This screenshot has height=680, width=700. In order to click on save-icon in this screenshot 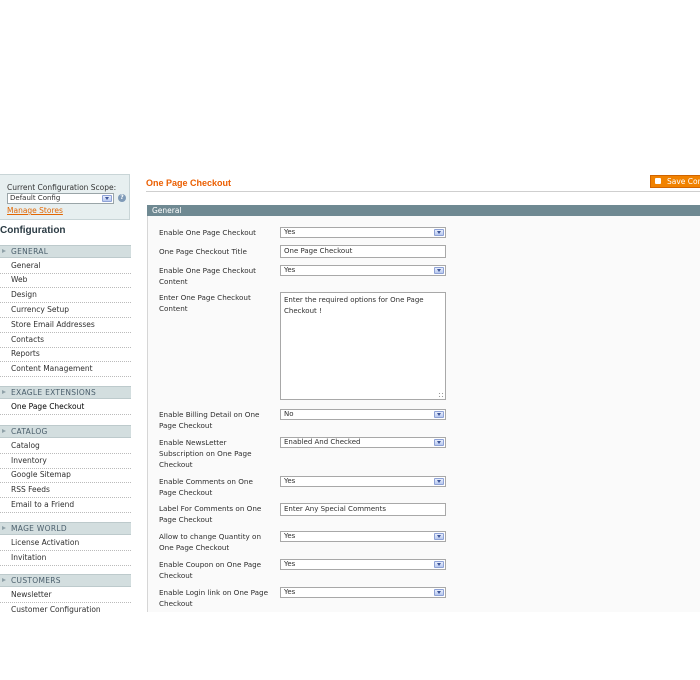, I will do `click(658, 181)`.